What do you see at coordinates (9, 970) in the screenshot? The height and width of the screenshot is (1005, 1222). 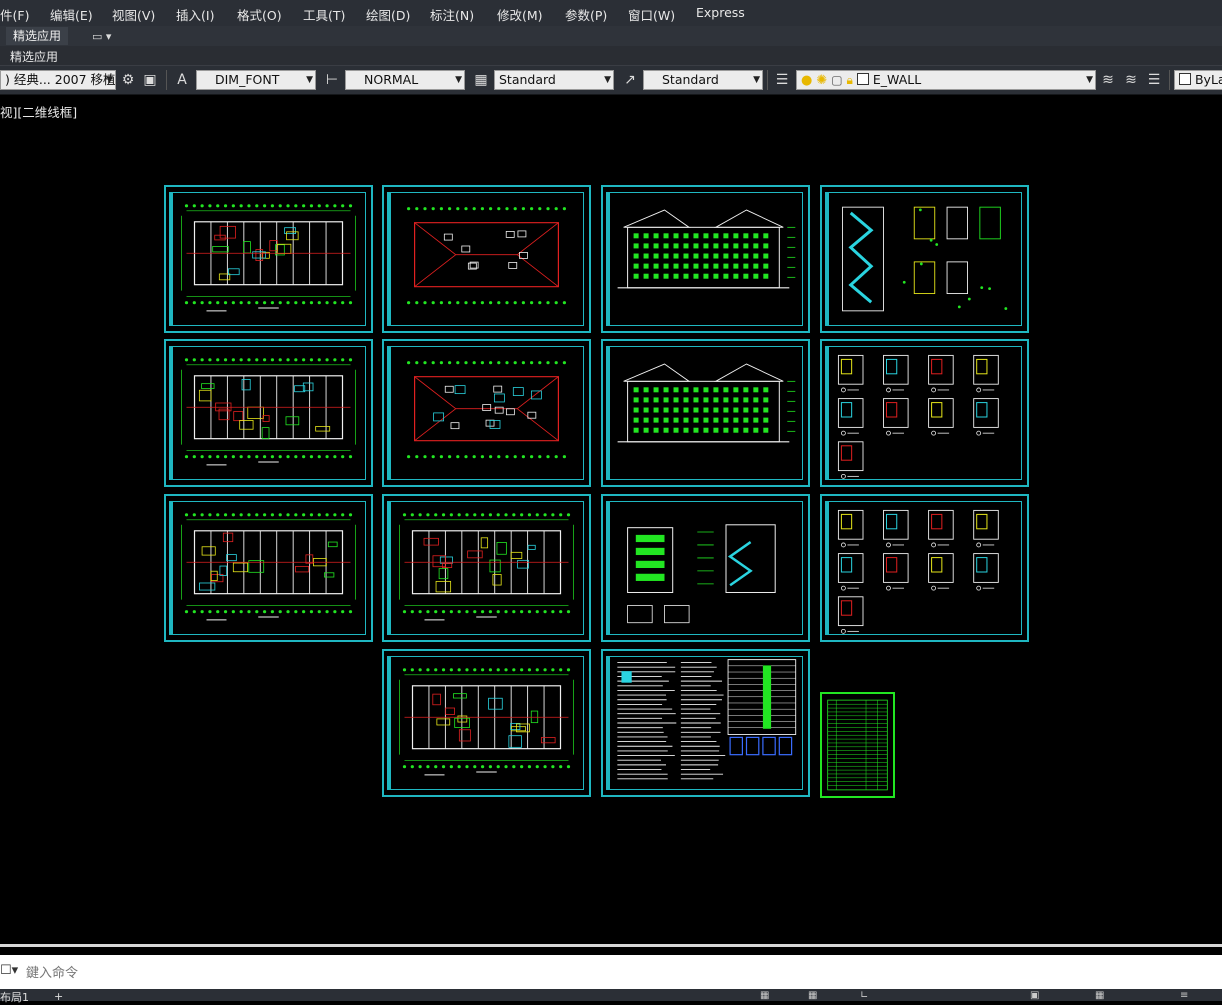 I see `command-history-icon: ☐▾` at bounding box center [9, 970].